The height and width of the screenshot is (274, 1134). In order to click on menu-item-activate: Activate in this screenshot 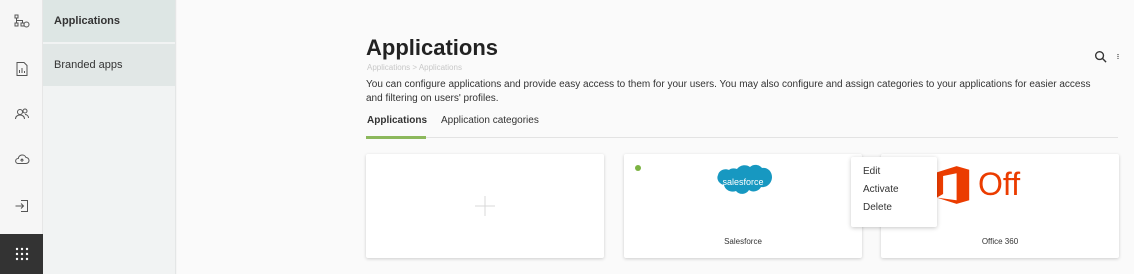, I will do `click(894, 190)`.